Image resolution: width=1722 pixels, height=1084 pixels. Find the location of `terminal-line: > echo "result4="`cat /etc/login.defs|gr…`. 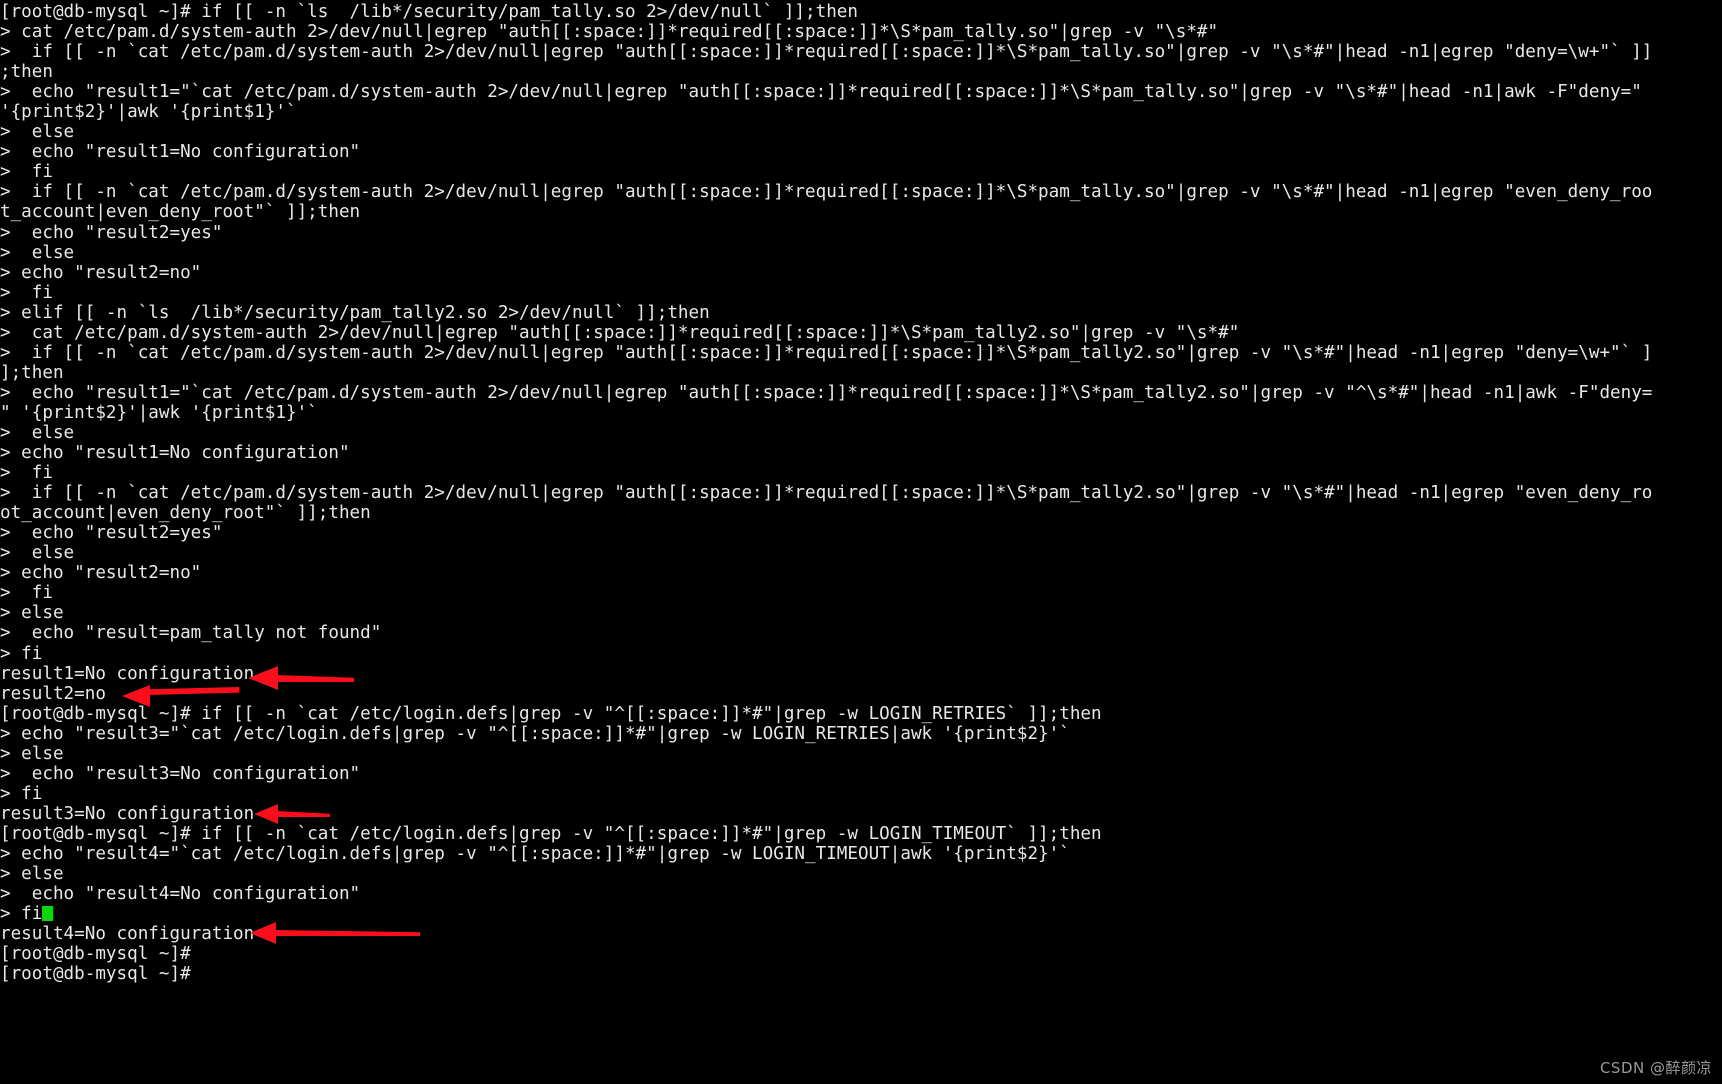

terminal-line: > echo "result4="`cat /etc/login.defs|gr… is located at coordinates (535, 853).